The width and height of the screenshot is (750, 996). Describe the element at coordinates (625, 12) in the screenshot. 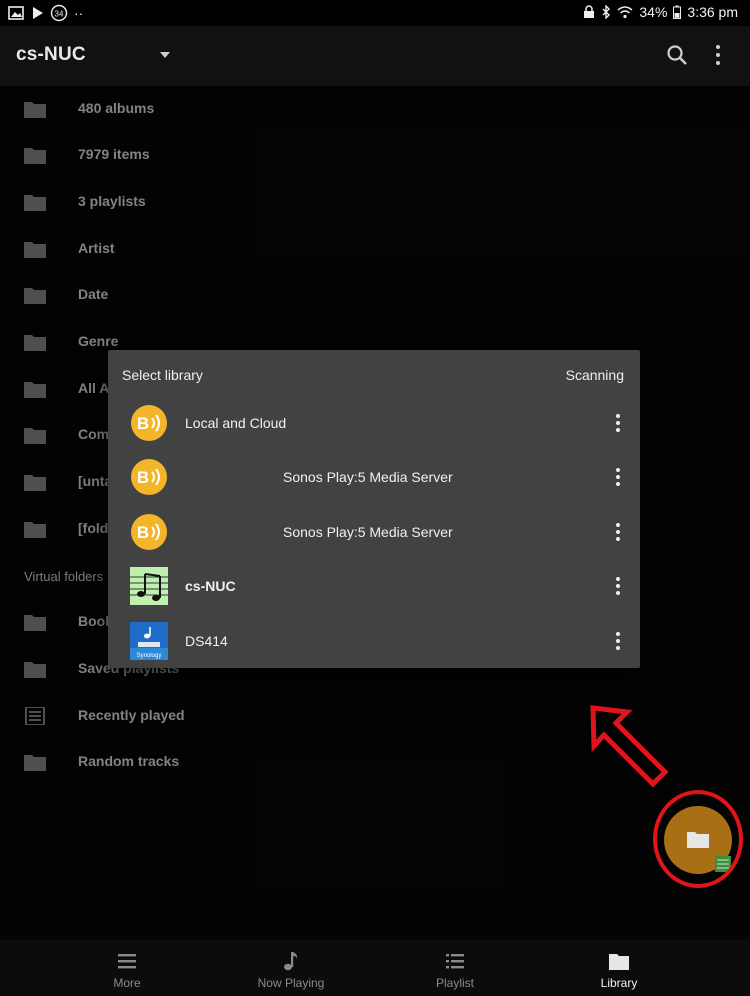

I see `wifi-icon` at that location.